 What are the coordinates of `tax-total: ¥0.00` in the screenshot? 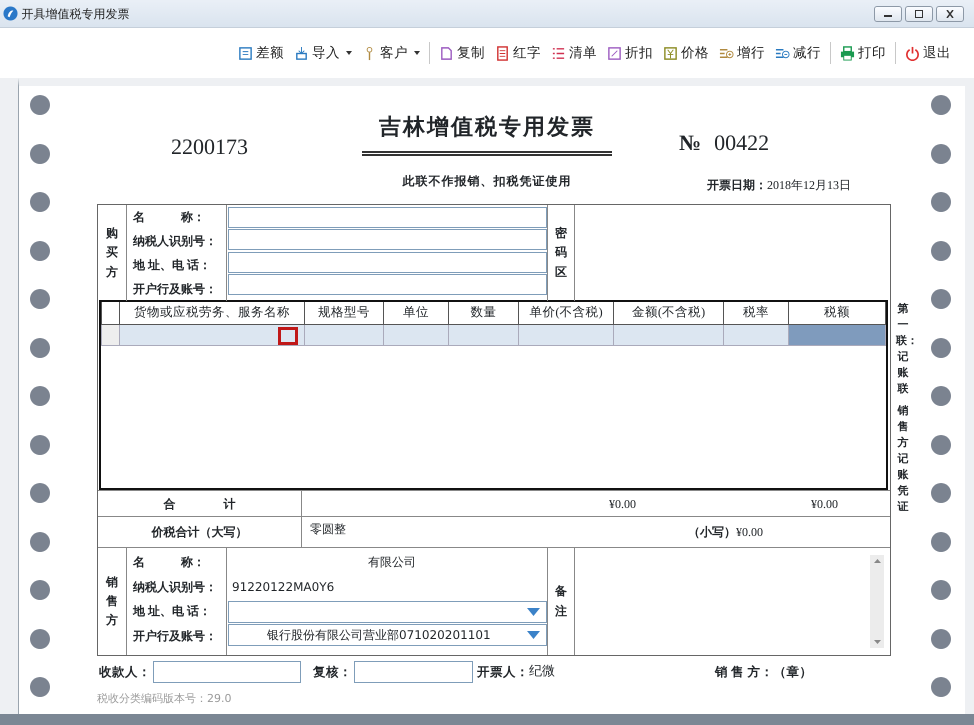 It's located at (824, 503).